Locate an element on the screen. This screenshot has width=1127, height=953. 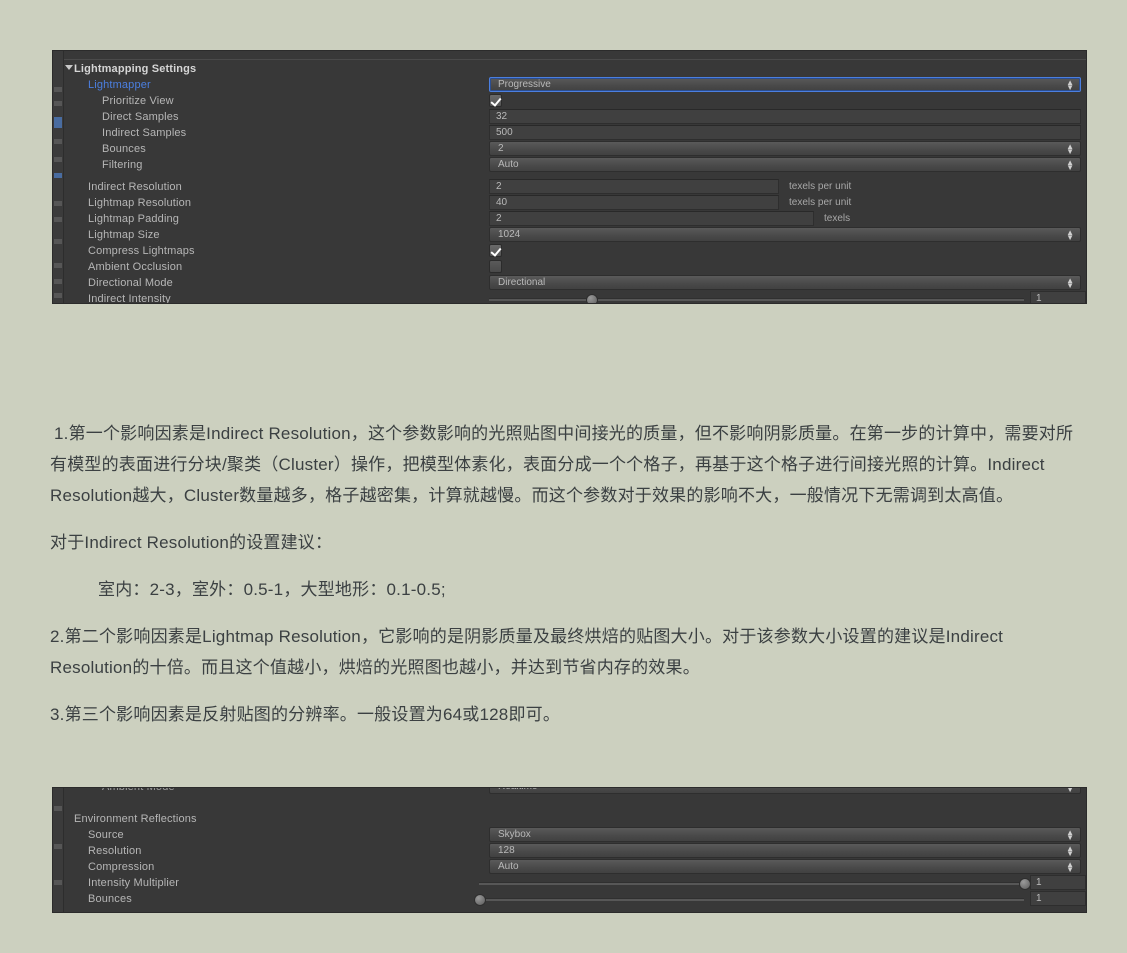
row-label-resolution: Resolution is located at coordinates (115, 851).